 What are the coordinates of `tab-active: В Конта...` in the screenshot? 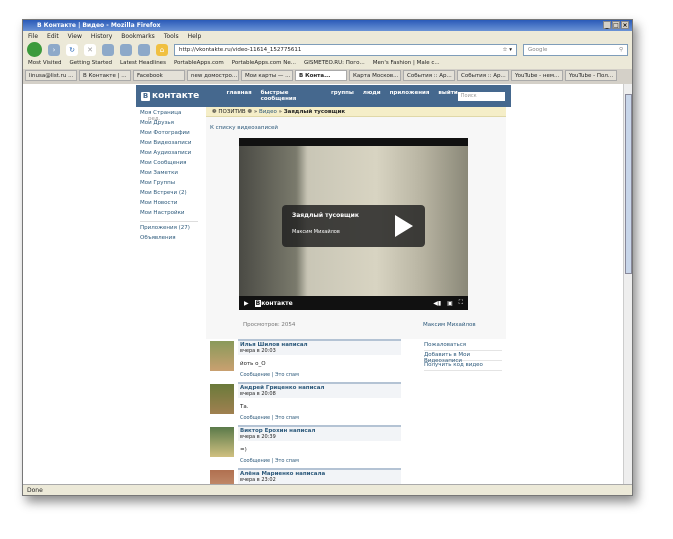 It's located at (321, 75).